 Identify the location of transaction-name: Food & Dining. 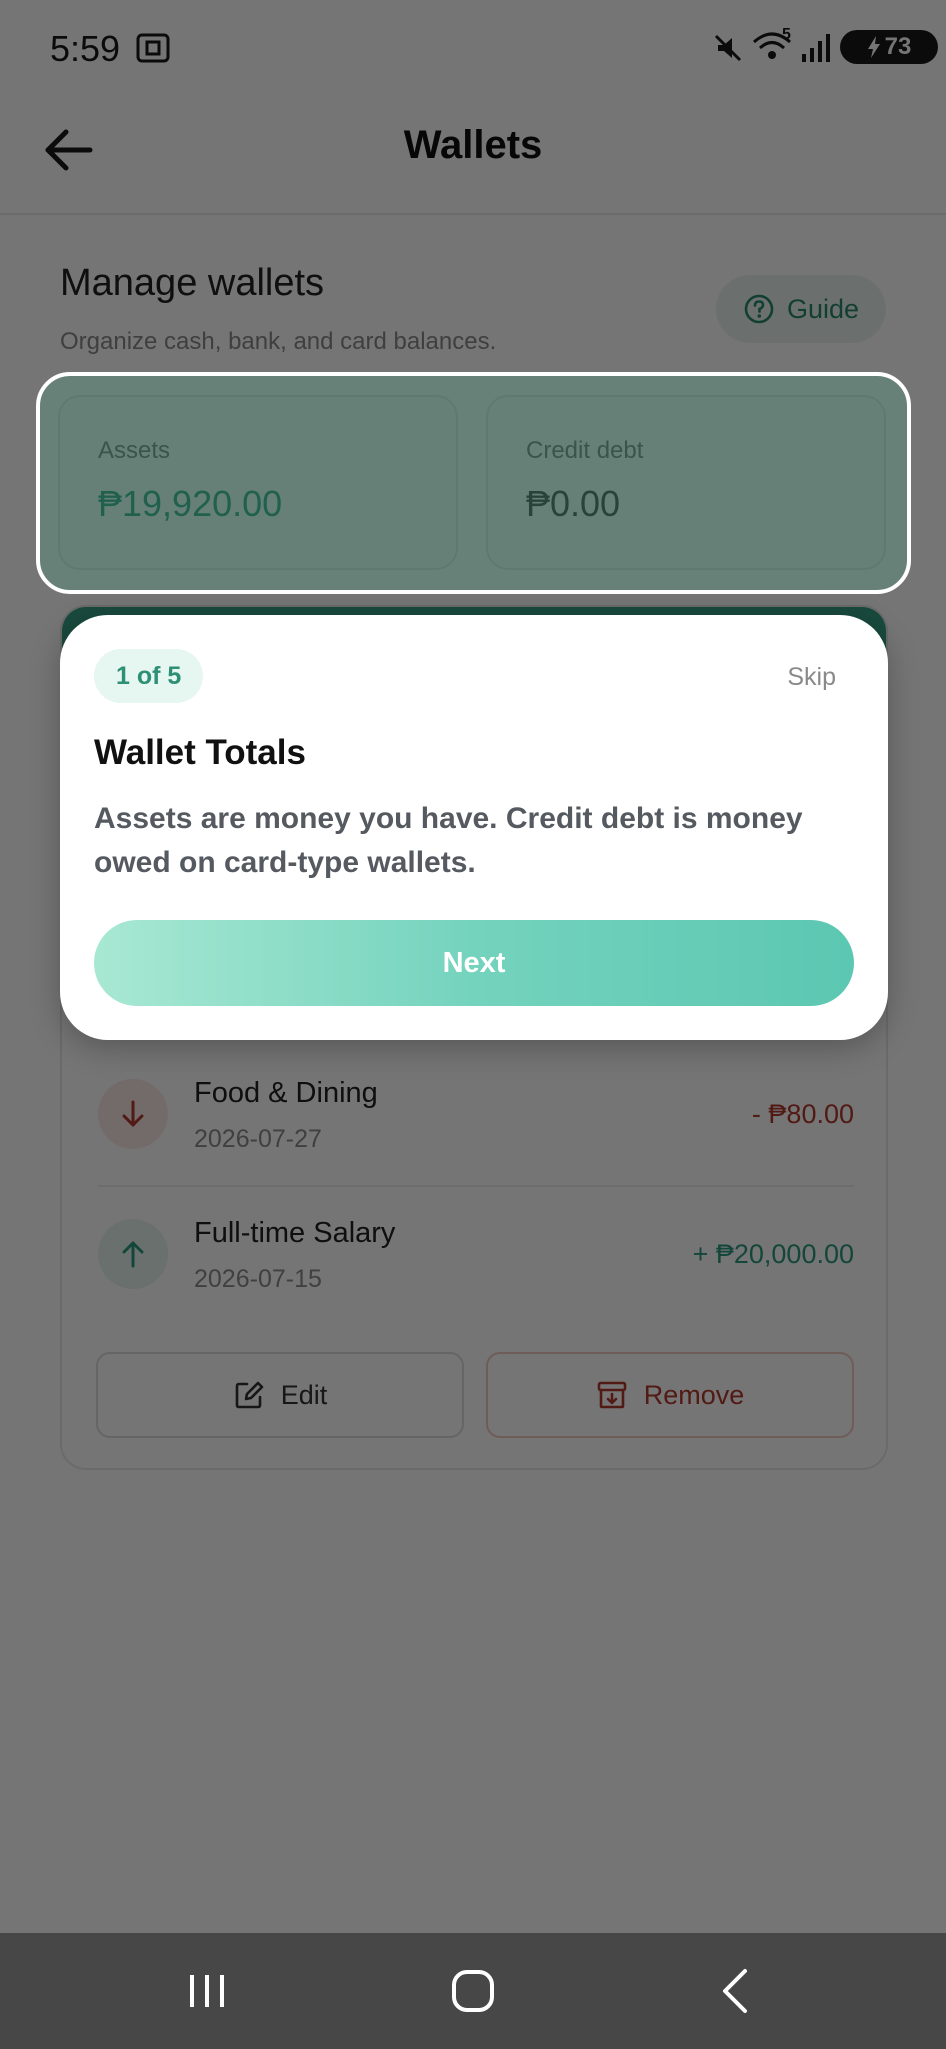
(286, 1093).